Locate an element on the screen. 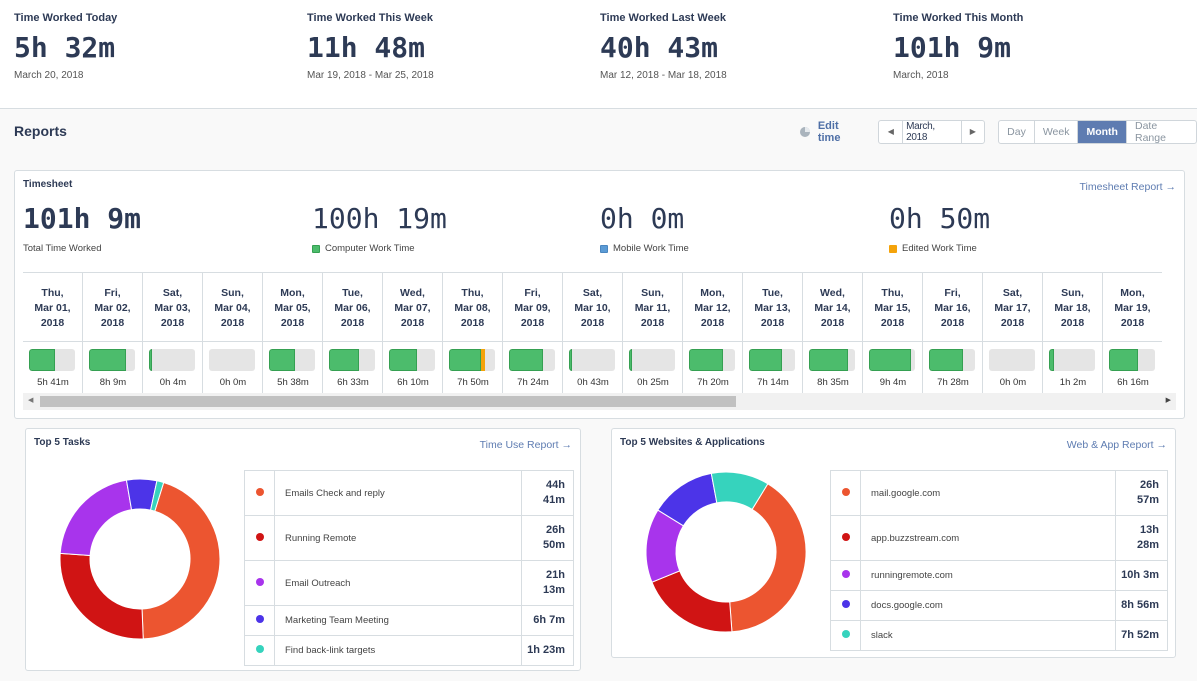 This screenshot has width=1197, height=681. timeline-scrollbar: ◀ ▶ is located at coordinates (599, 401).